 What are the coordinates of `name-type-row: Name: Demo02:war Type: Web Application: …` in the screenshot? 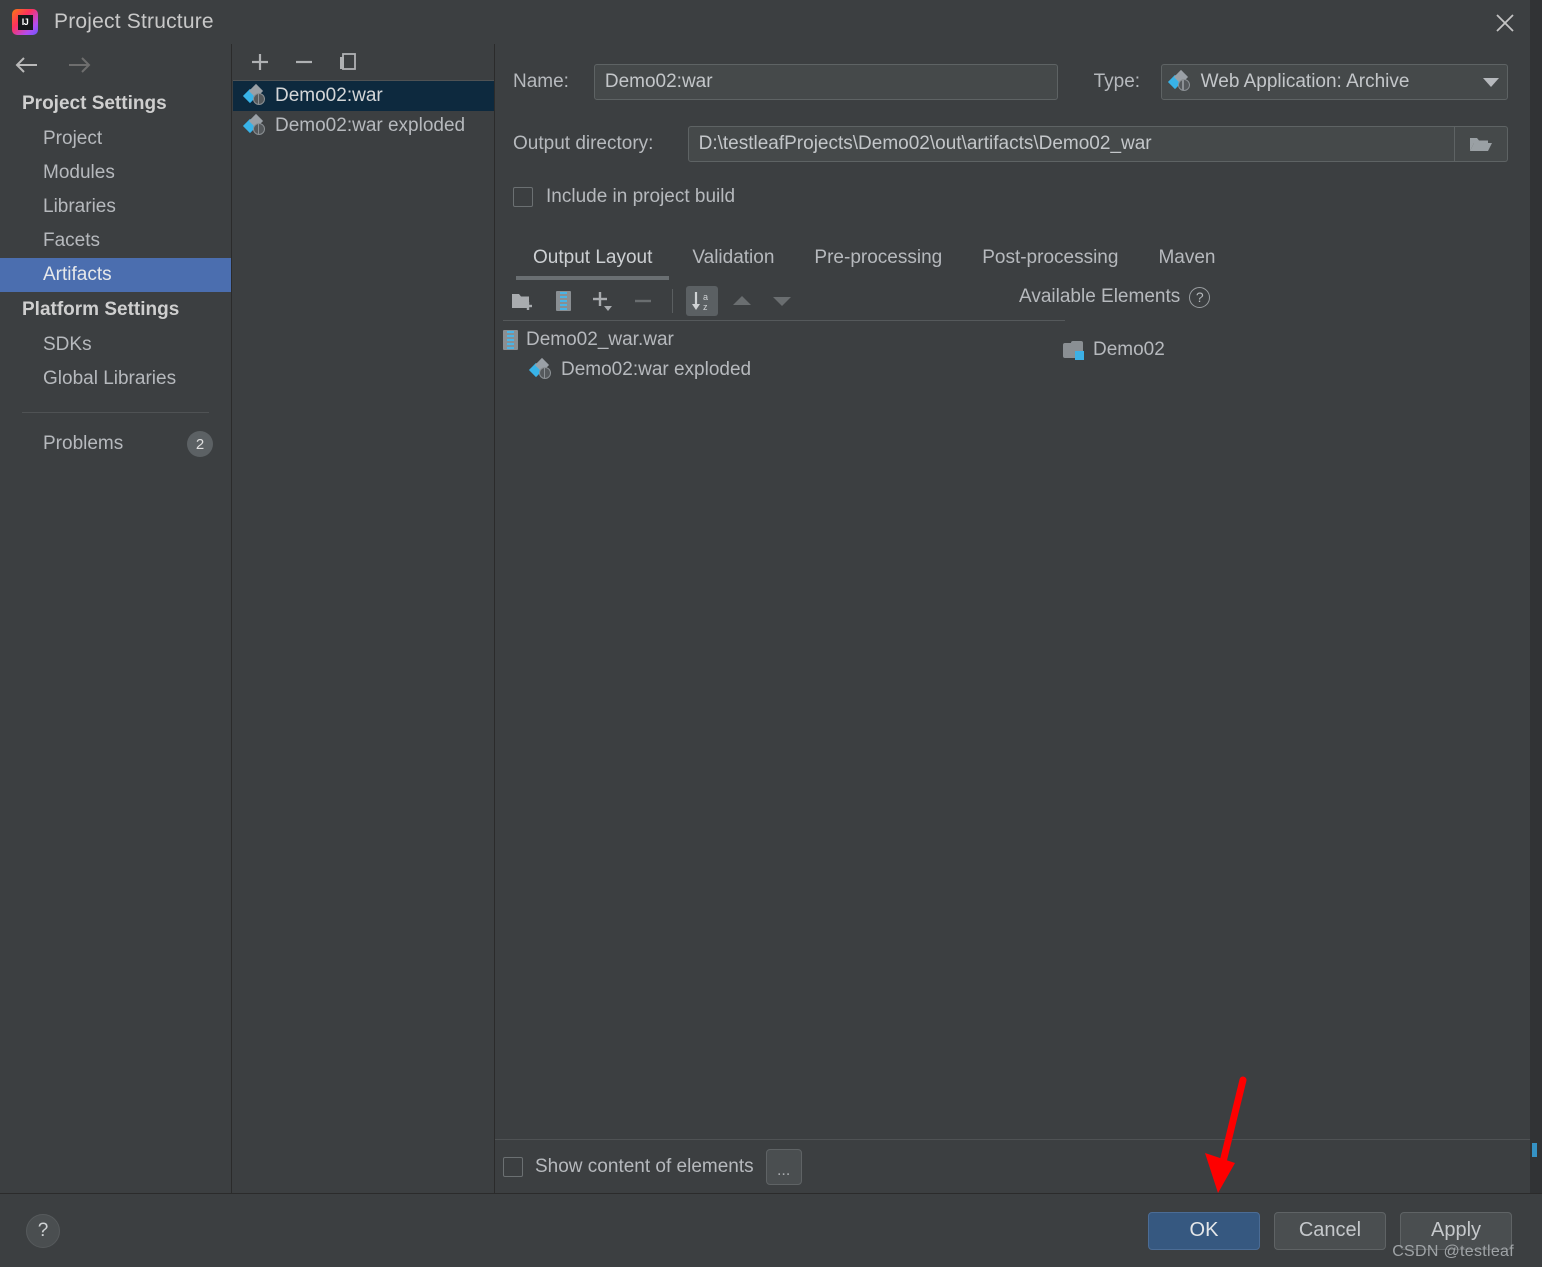 It's located at (1010, 82).